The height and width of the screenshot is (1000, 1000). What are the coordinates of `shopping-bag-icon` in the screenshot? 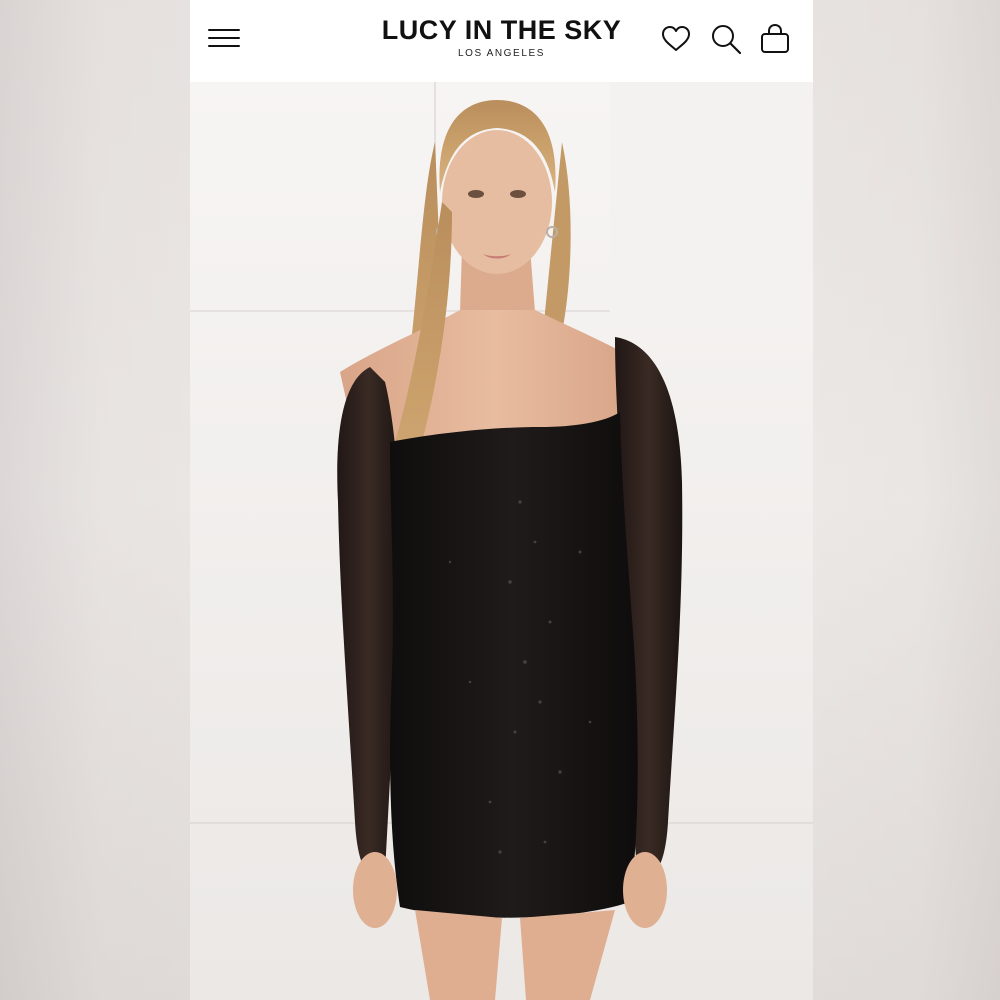 It's located at (775, 39).